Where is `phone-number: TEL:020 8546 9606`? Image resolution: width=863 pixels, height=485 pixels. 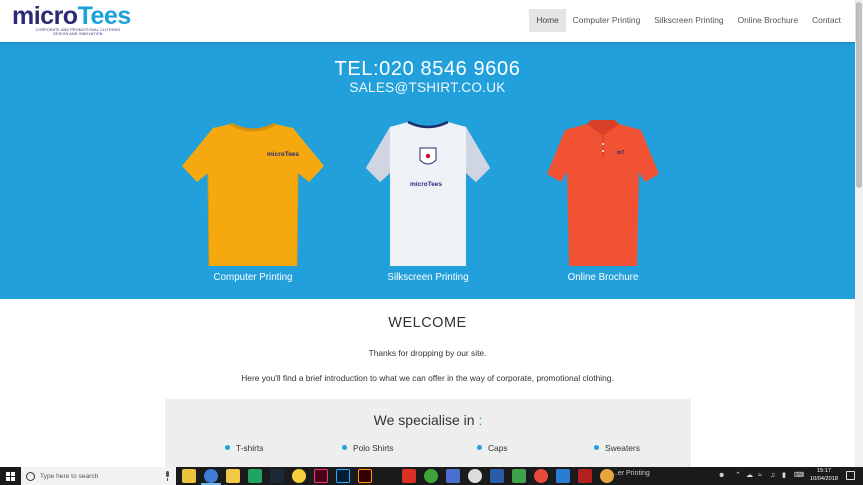 phone-number: TEL:020 8546 9606 is located at coordinates (427, 69).